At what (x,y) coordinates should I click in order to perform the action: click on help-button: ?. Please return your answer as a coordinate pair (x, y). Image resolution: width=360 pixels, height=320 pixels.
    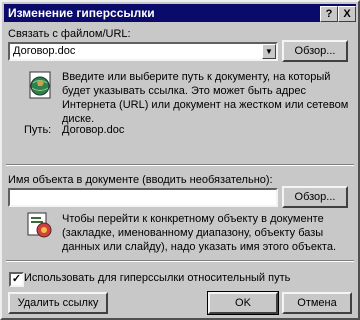
    Looking at the image, I should click on (329, 14).